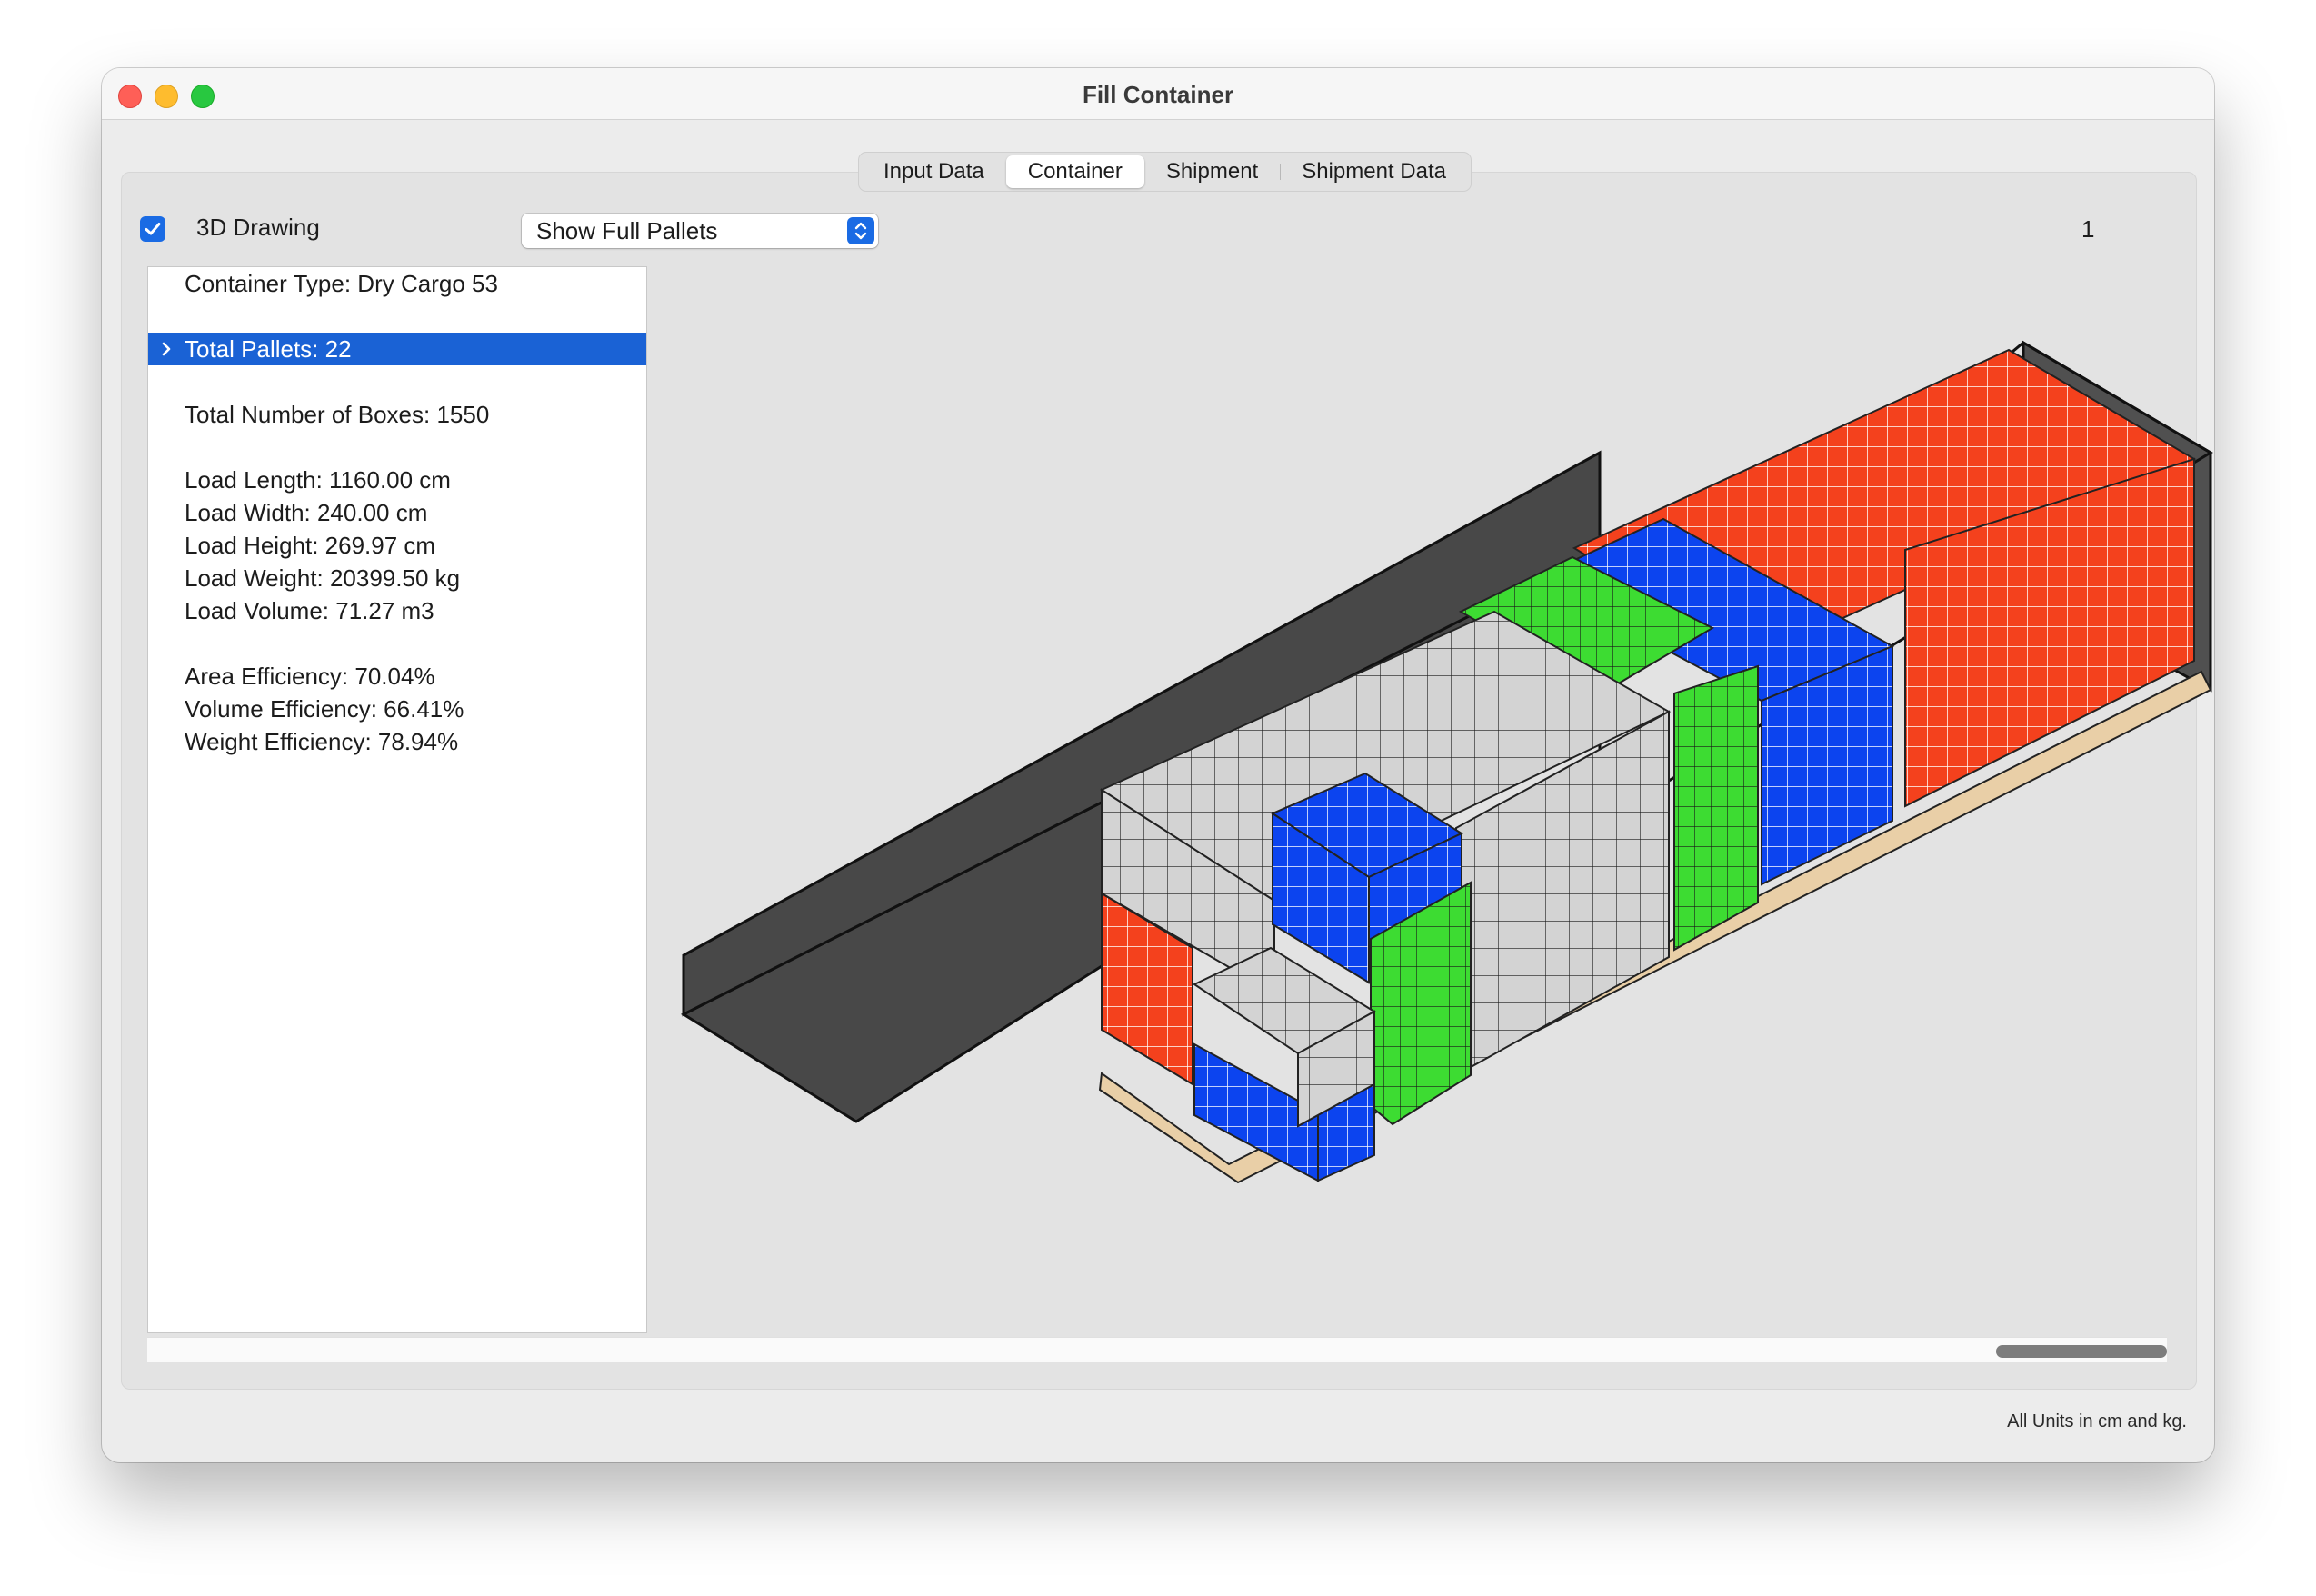 Image resolution: width=2316 pixels, height=1596 pixels. I want to click on weight-efficiency-row: Weight Efficiency: 78.94%, so click(397, 741).